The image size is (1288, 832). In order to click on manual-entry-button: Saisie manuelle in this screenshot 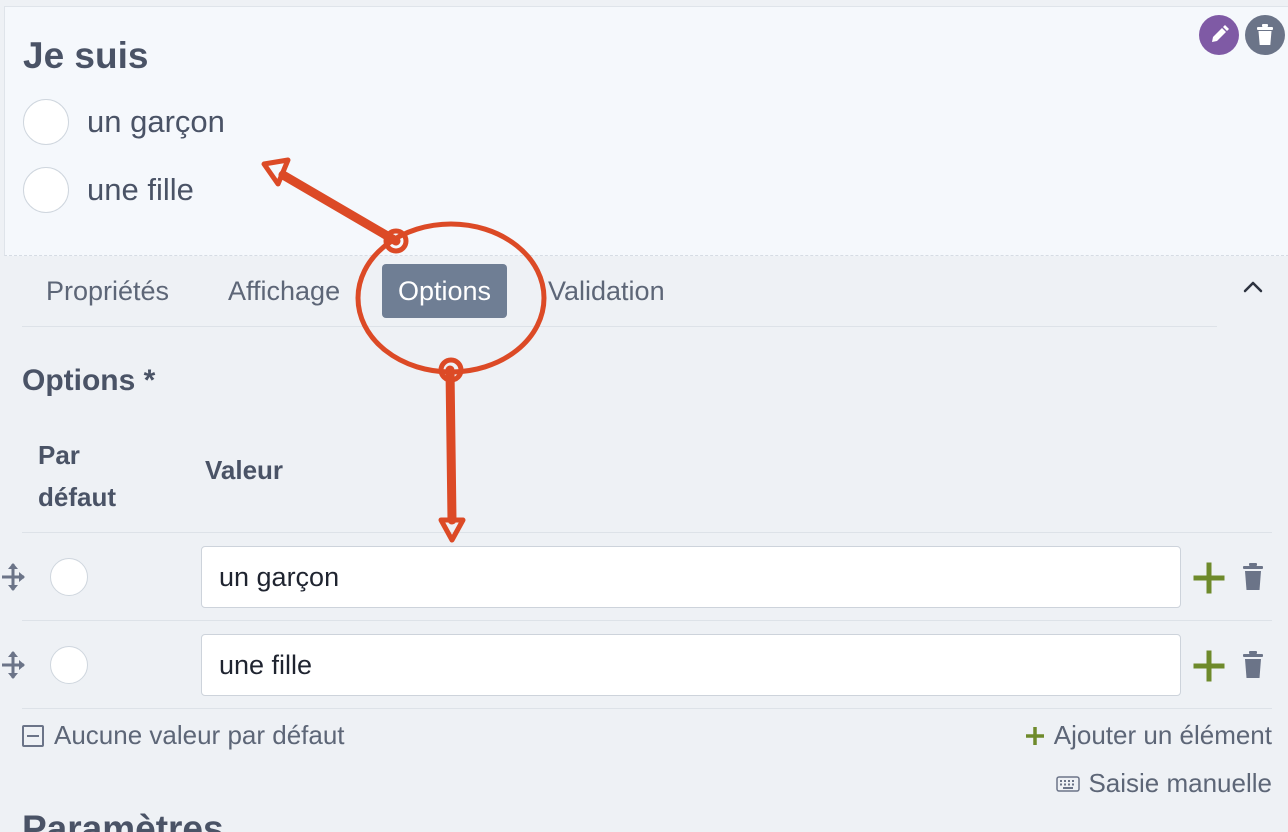, I will do `click(1164, 783)`.